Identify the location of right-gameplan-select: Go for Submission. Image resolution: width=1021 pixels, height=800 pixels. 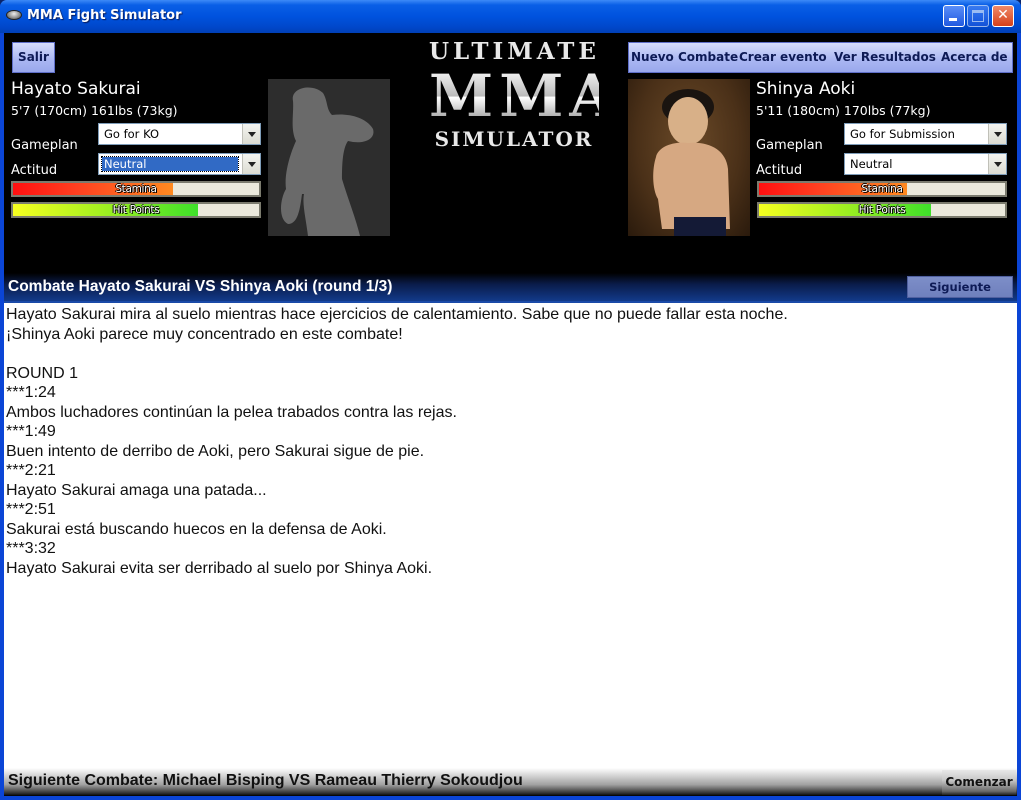
(925, 134).